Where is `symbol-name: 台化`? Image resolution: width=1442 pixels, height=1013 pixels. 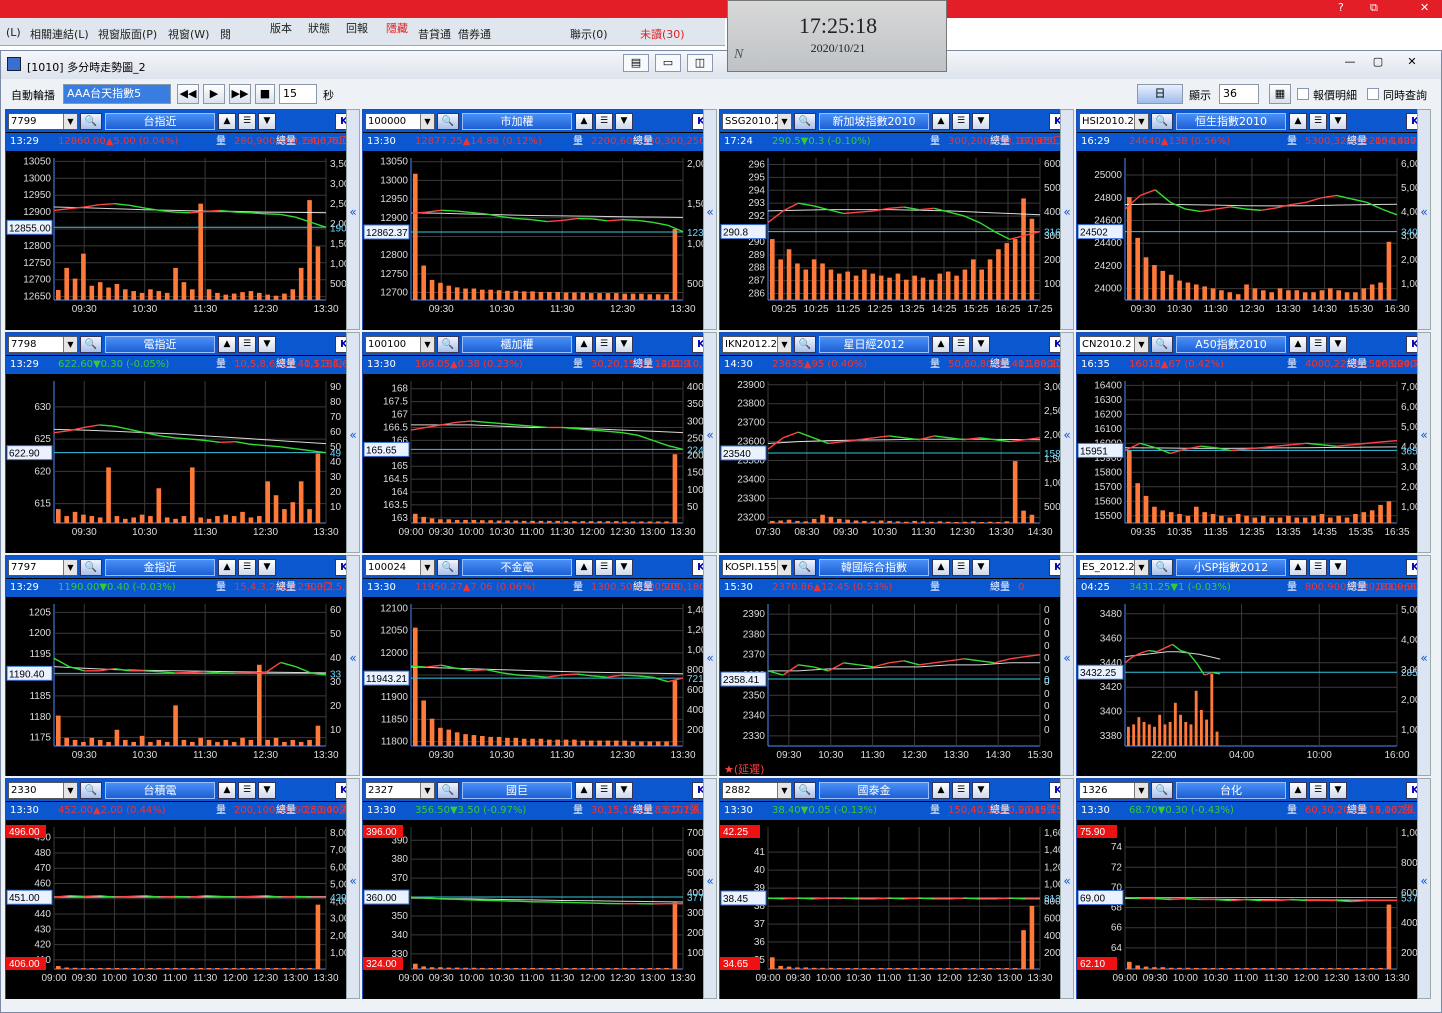 symbol-name: 台化 is located at coordinates (1231, 790).